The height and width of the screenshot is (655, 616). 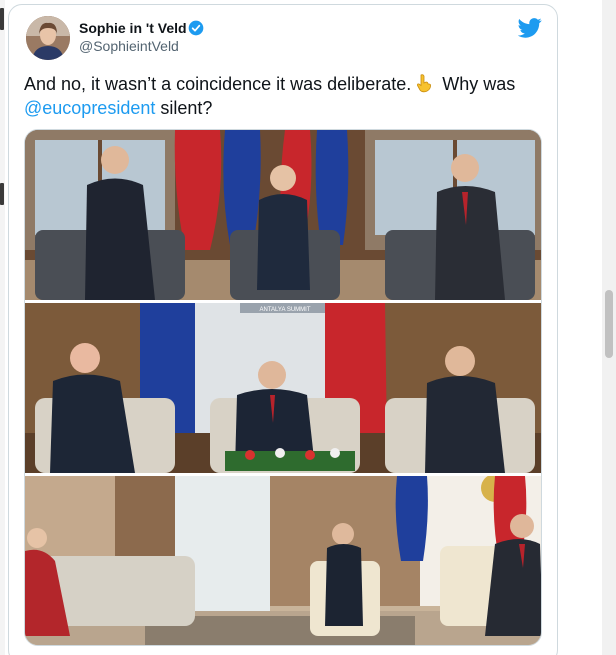 What do you see at coordinates (284, 310) in the screenshot?
I see `summit-sign: ANTALYA SUMMIT` at bounding box center [284, 310].